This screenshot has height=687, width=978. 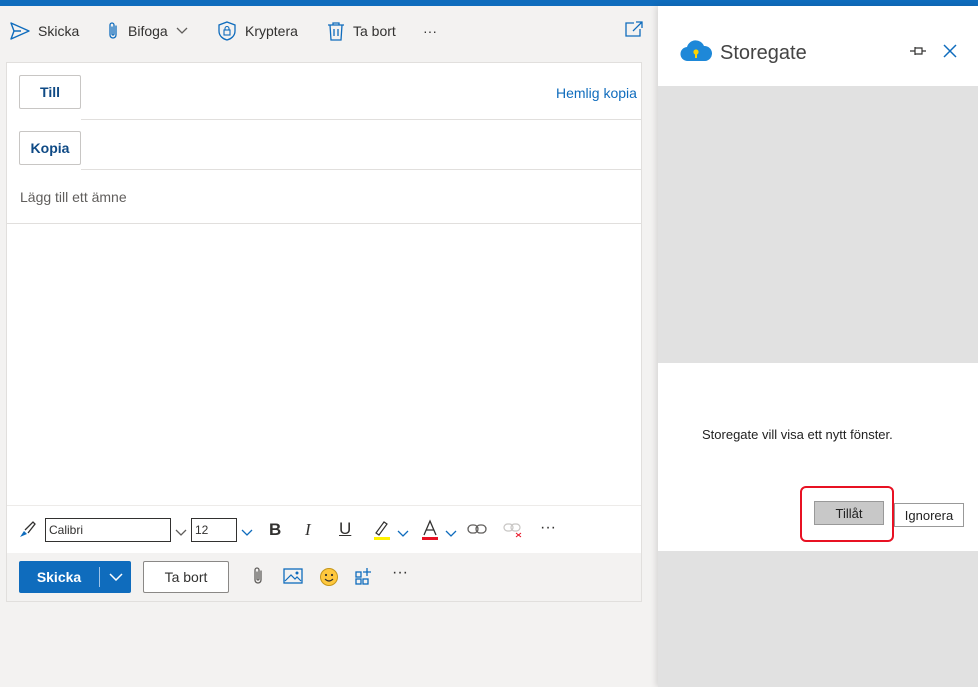 What do you see at coordinates (918, 53) in the screenshot?
I see `pin-icon` at bounding box center [918, 53].